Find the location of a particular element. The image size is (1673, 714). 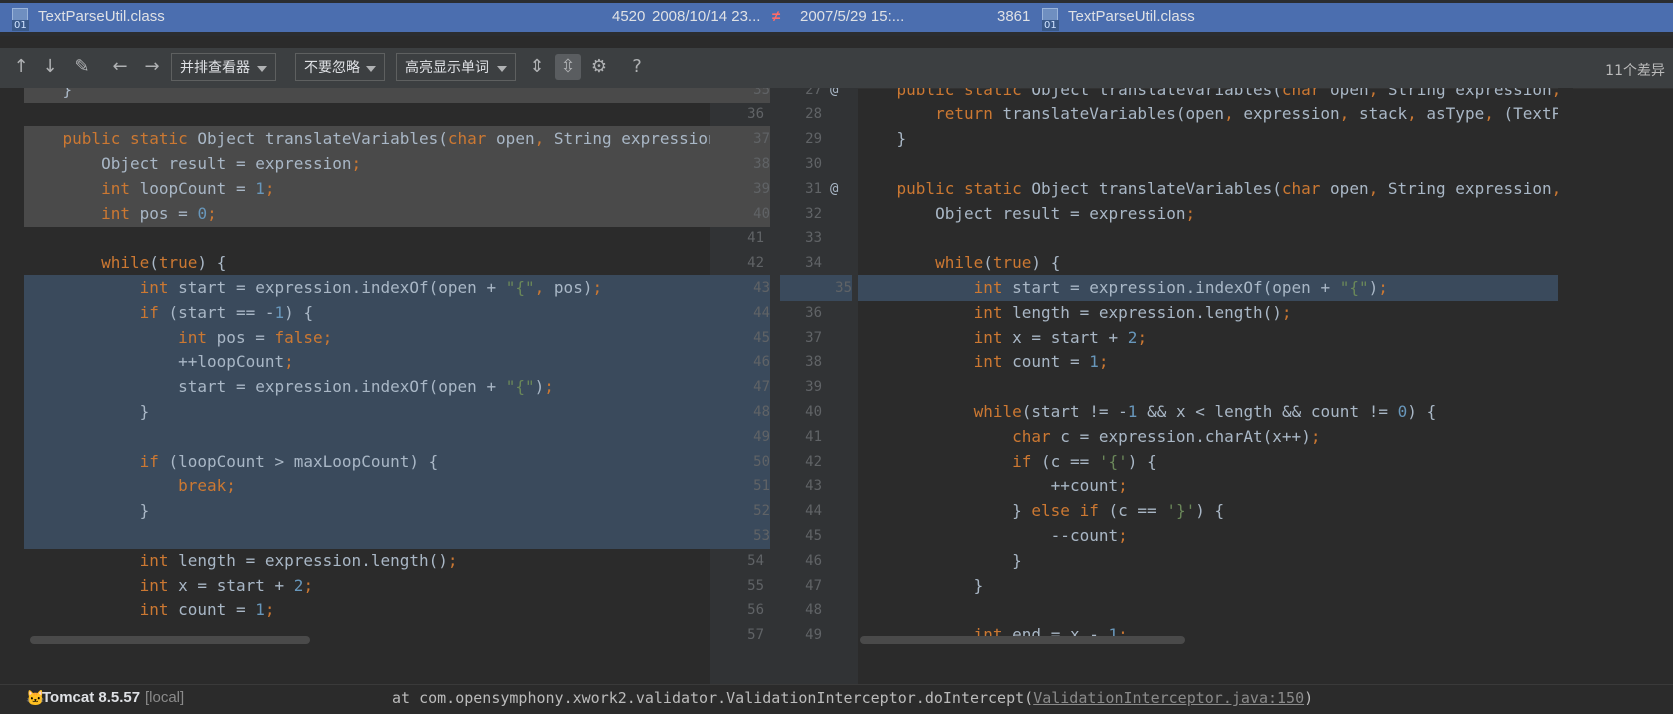

right-line-number: 28 is located at coordinates (813, 114).